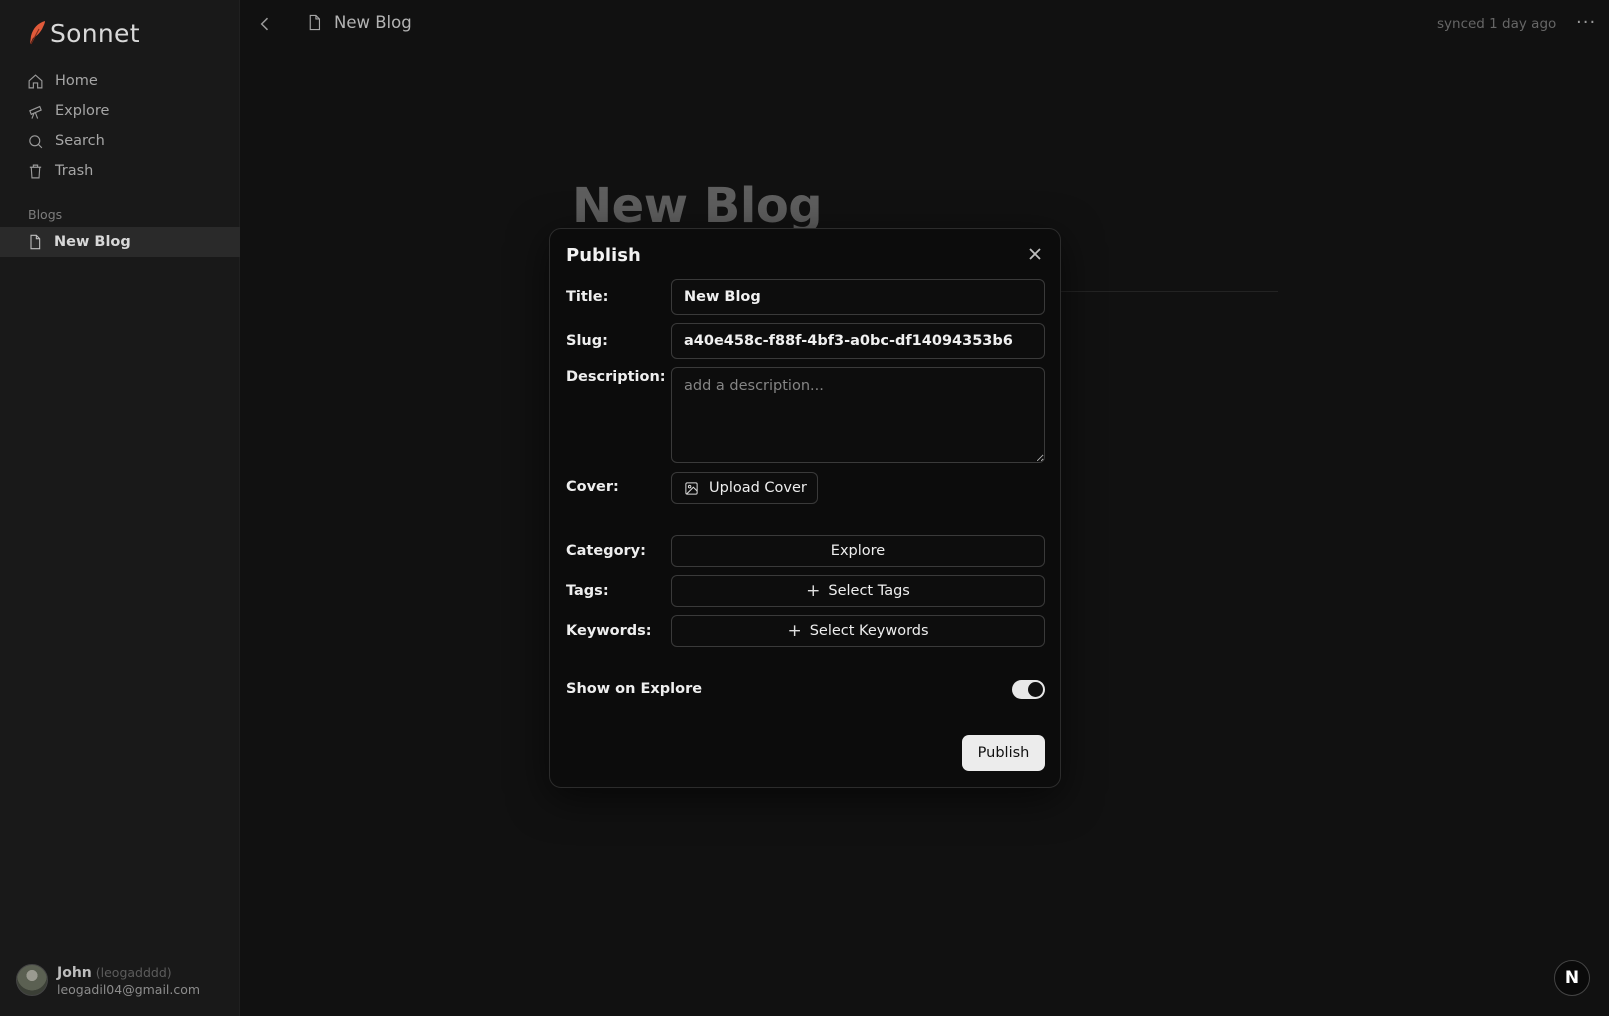 The width and height of the screenshot is (1609, 1016). What do you see at coordinates (129, 989) in the screenshot?
I see `user-email: leogadil04@gmail.com` at bounding box center [129, 989].